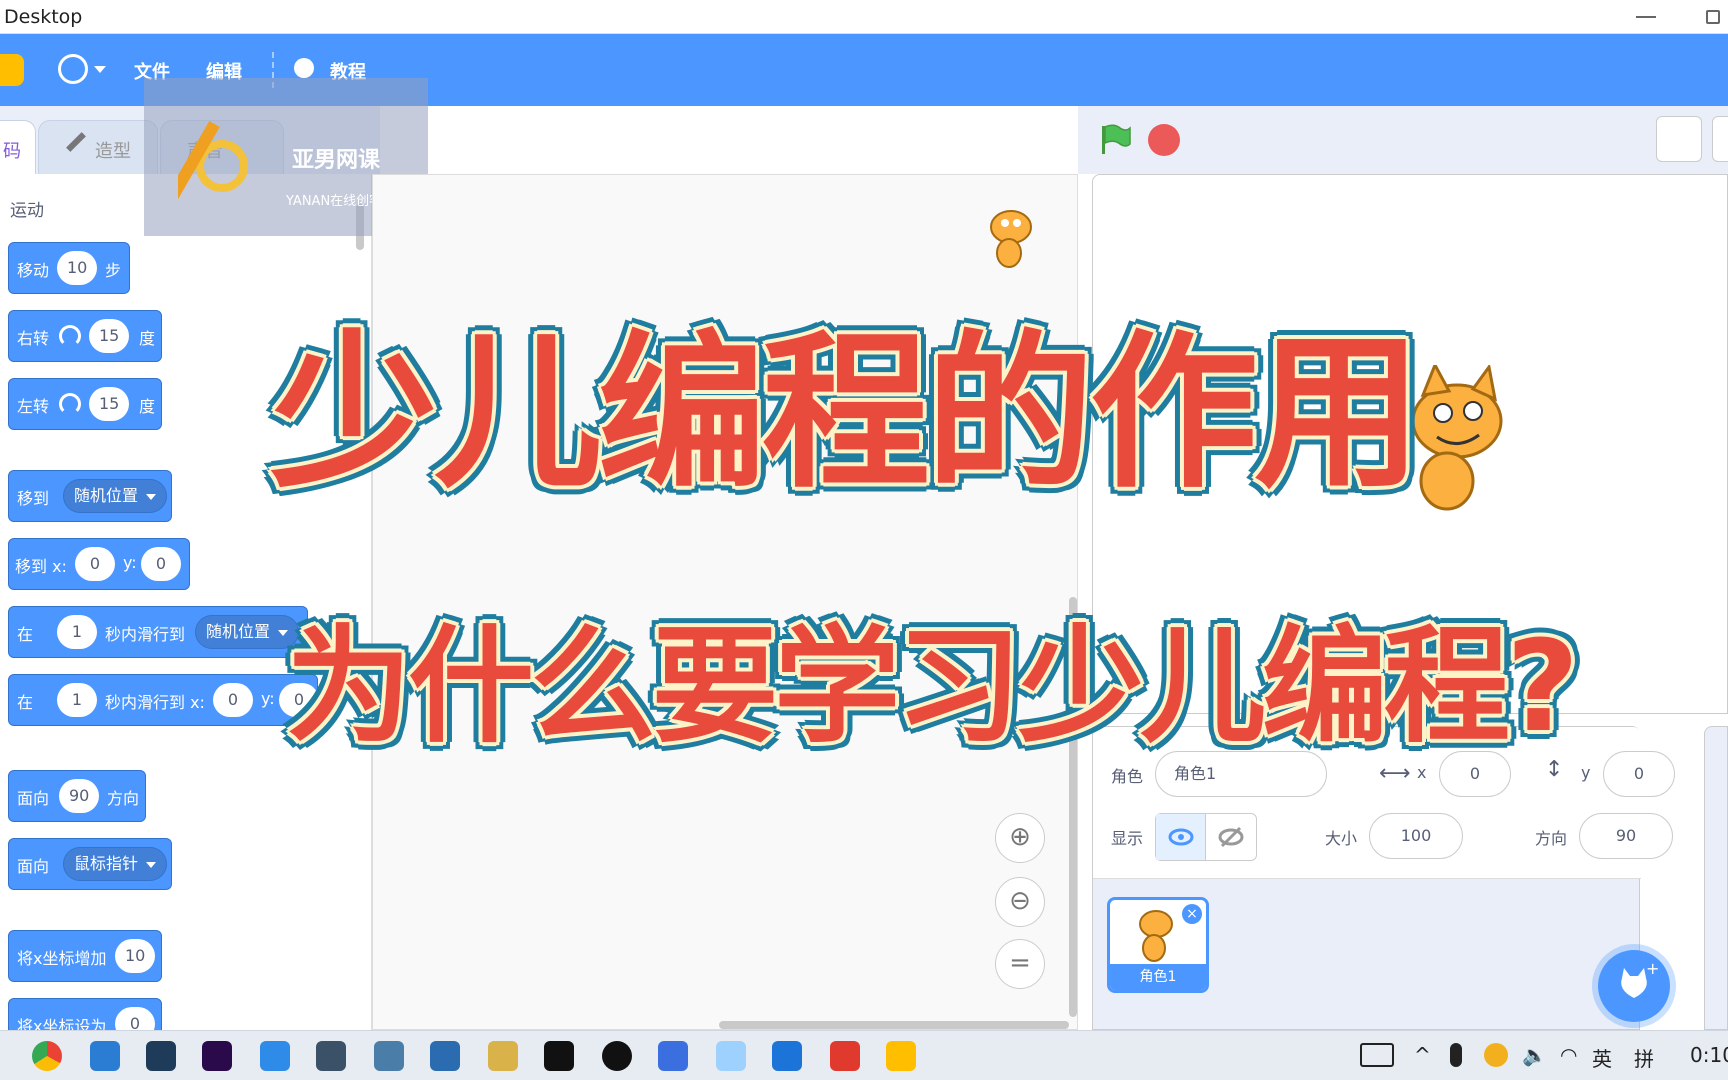 This screenshot has width=1728, height=1080. What do you see at coordinates (617, 1056) in the screenshot?
I see `capcut-icon` at bounding box center [617, 1056].